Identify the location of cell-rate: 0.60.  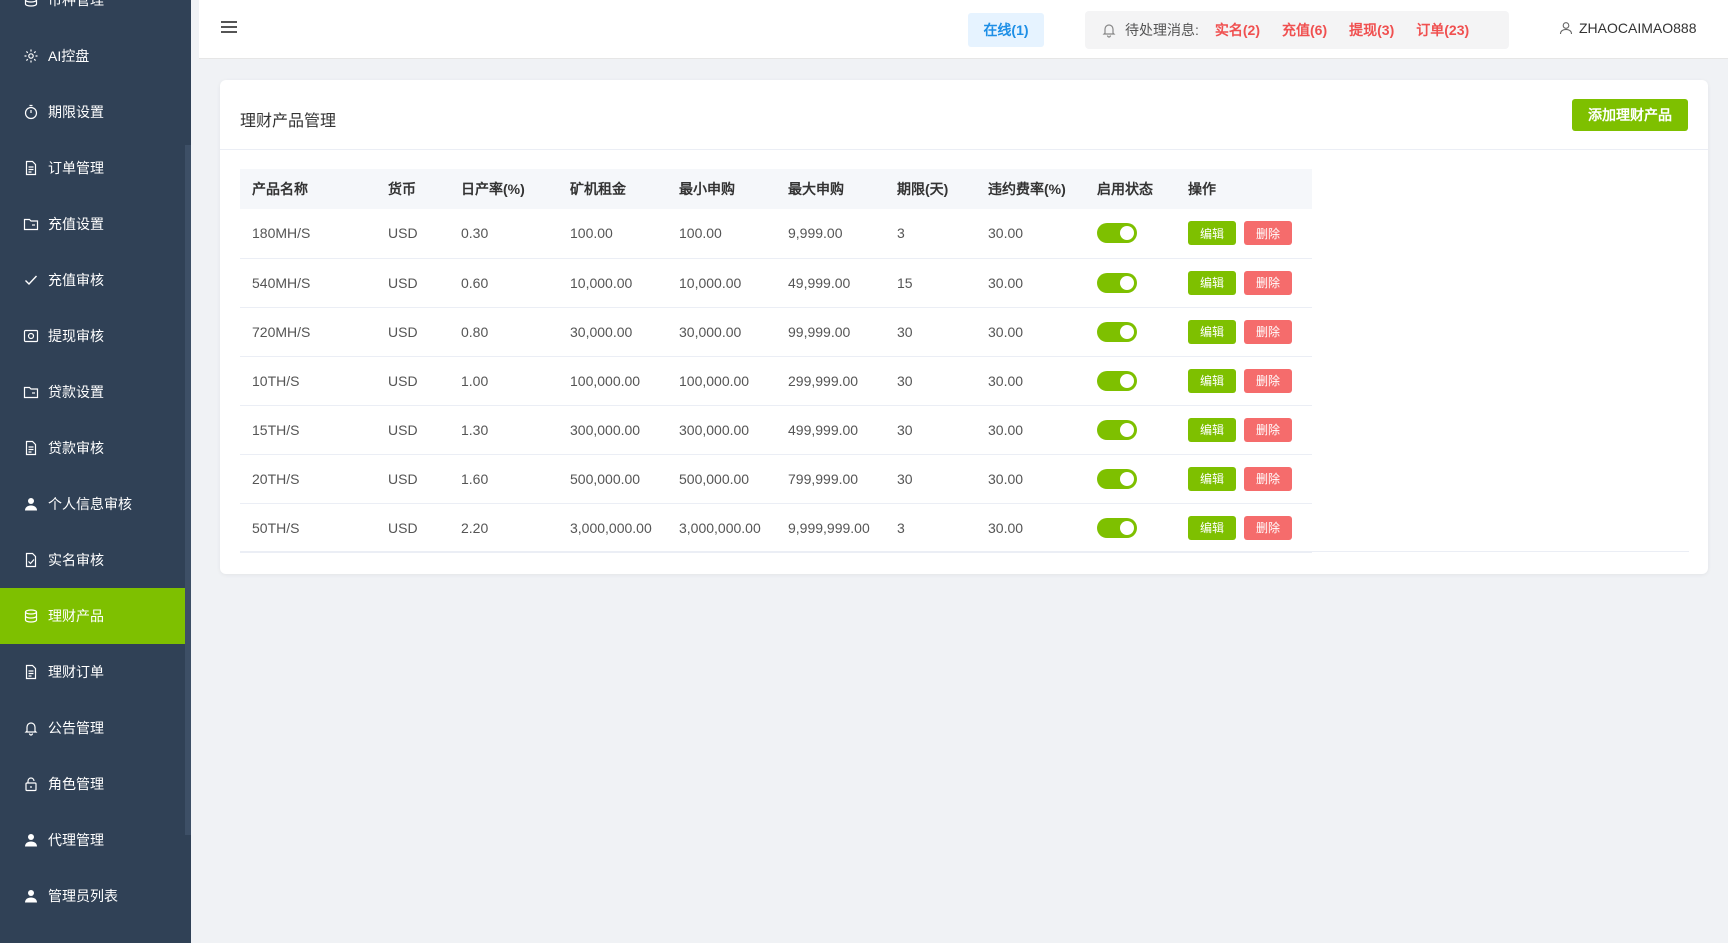
(503, 283).